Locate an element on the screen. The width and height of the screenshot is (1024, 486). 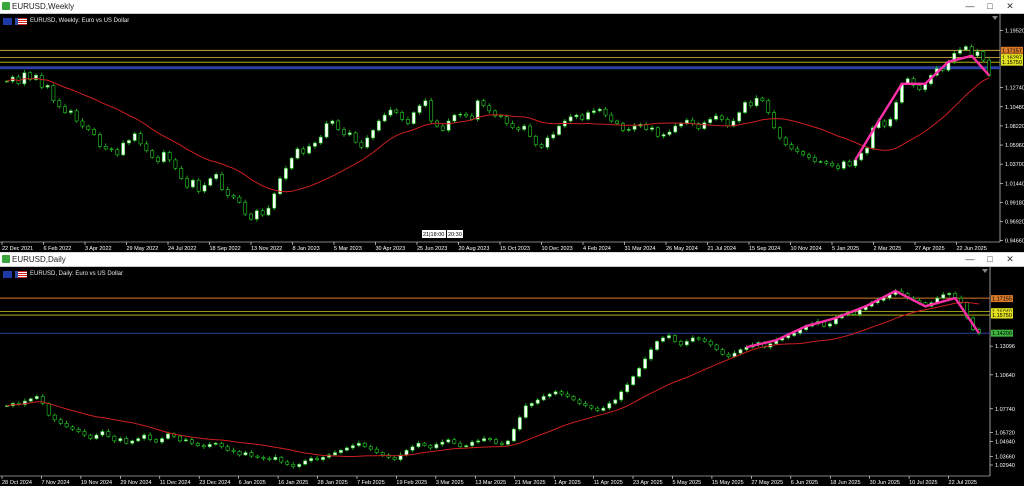
price-tick-label: 1.04940 is located at coordinates (1005, 443).